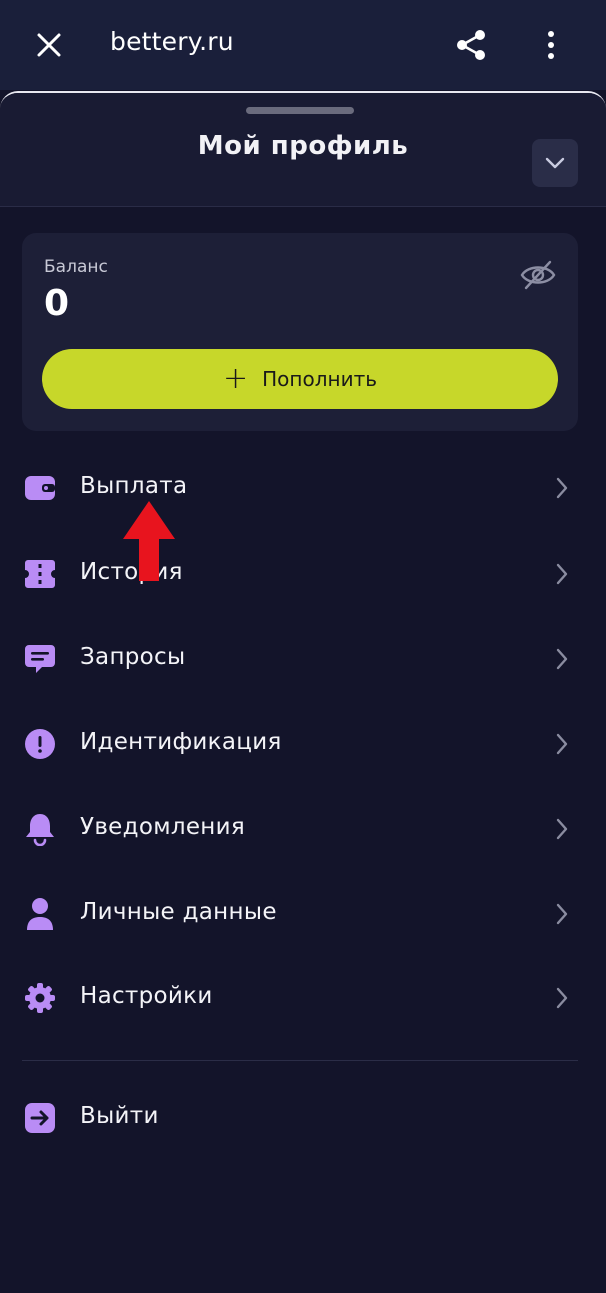  I want to click on menu-item-payout: Выплата, so click(303, 488).